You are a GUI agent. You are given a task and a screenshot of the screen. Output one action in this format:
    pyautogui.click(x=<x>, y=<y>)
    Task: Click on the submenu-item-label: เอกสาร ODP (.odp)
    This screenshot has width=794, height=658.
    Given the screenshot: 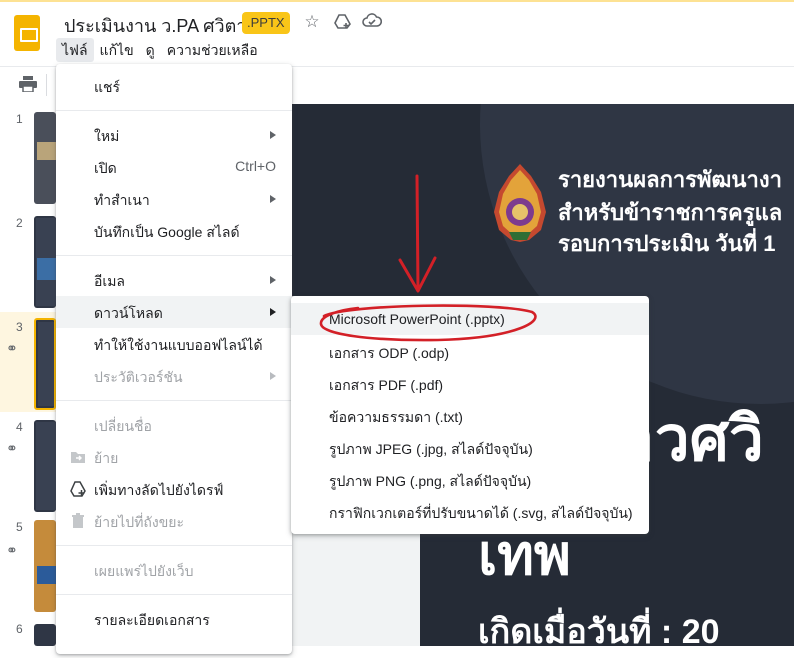 What is the action you would take?
    pyautogui.click(x=389, y=353)
    